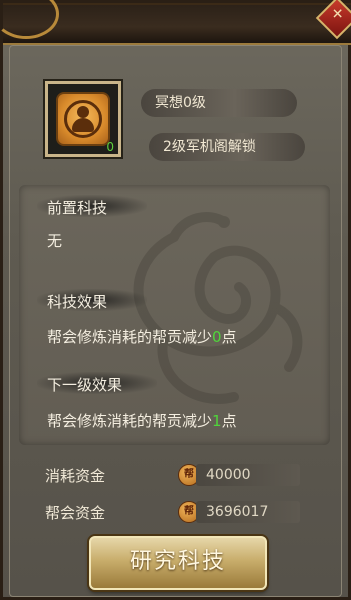 The height and width of the screenshot is (600, 351). Describe the element at coordinates (228, 475) in the screenshot. I see `consume-funds-amount: 40000` at that location.